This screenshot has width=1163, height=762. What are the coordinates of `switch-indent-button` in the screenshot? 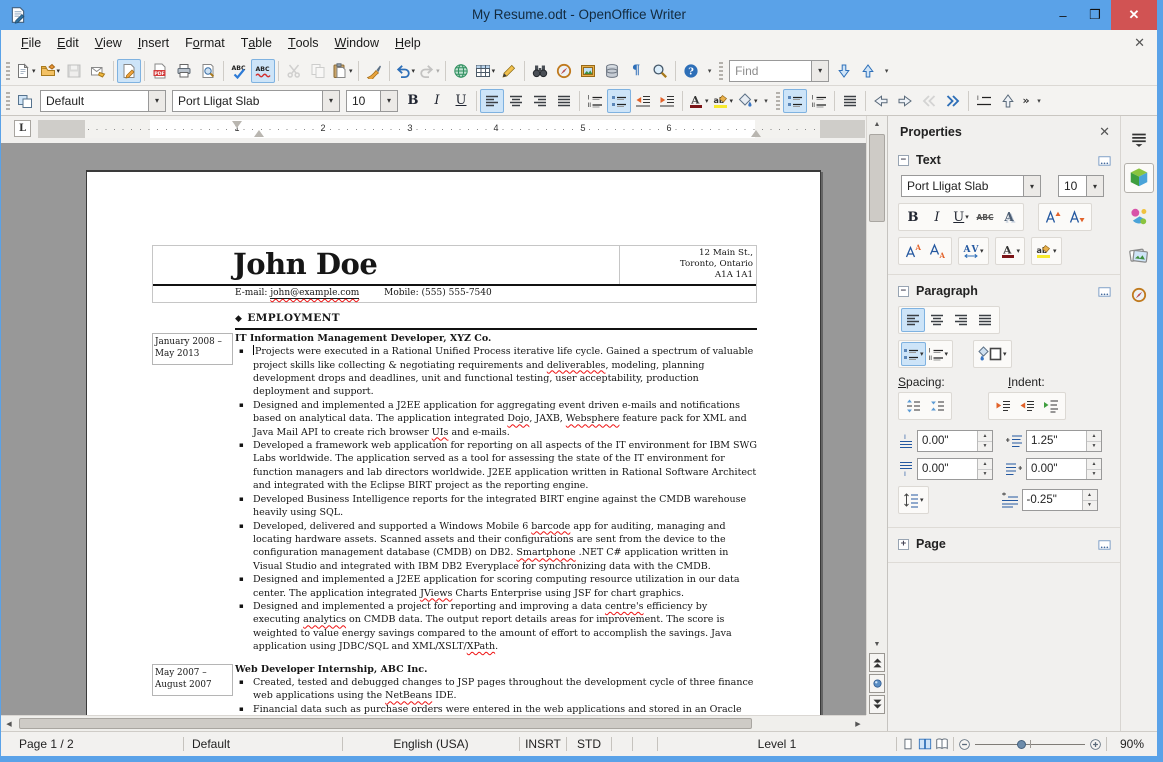 It's located at (1051, 406).